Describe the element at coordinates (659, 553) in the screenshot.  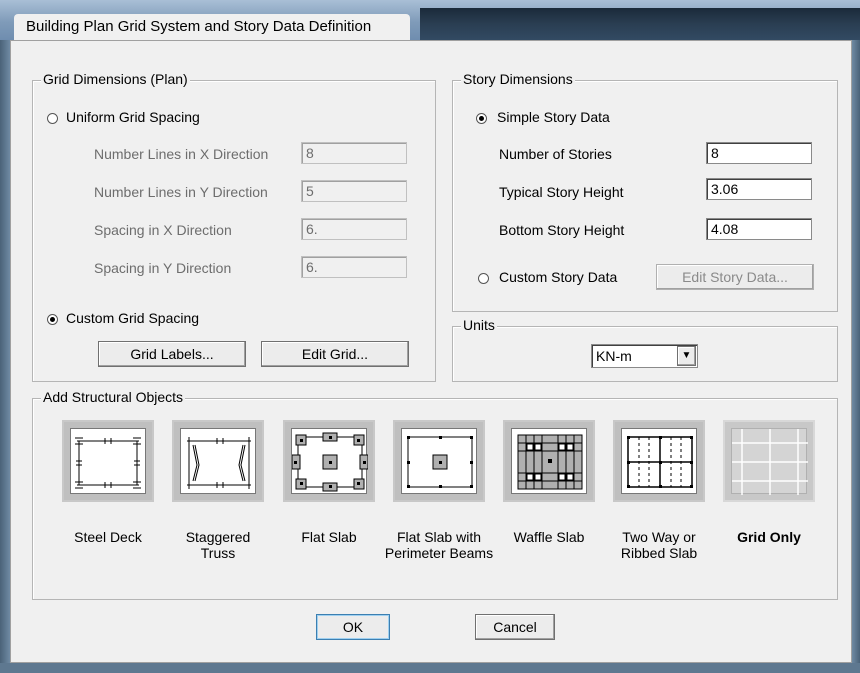
I see `two-way-ribbed-slab-label-line2: Ribbed Slab` at that location.